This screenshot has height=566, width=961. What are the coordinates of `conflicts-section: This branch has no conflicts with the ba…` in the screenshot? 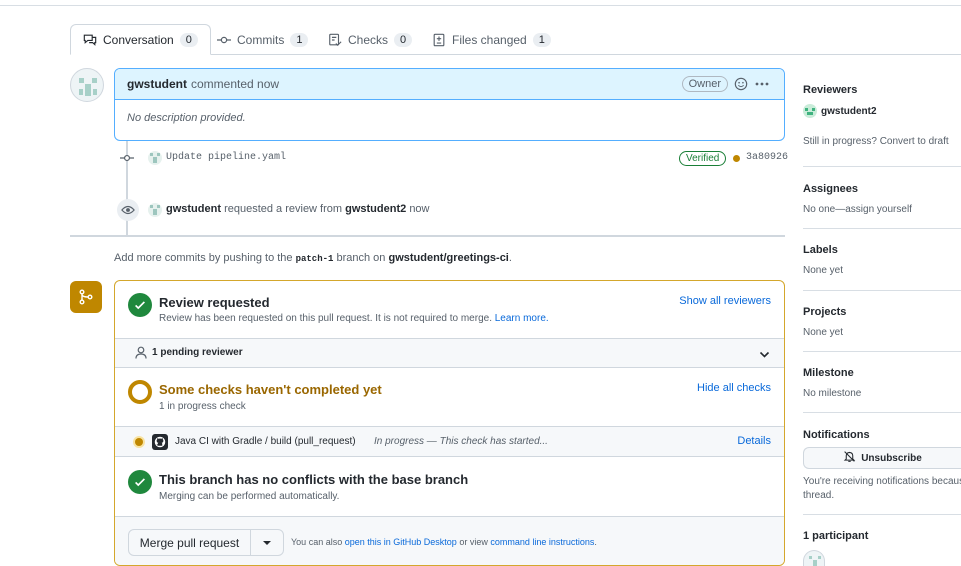 It's located at (449, 487).